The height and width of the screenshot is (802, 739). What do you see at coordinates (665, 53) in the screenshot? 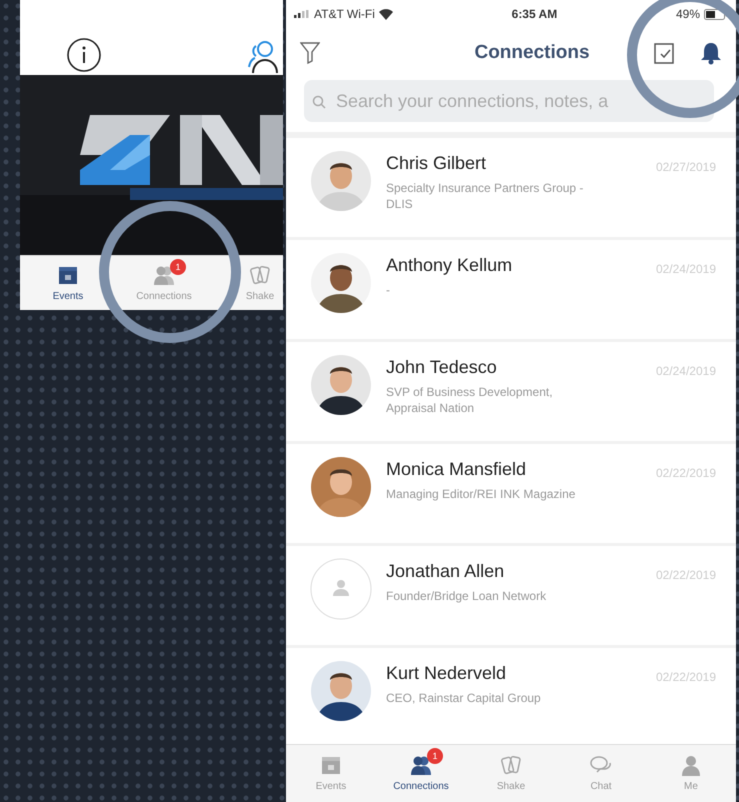
I see `note-icon` at bounding box center [665, 53].